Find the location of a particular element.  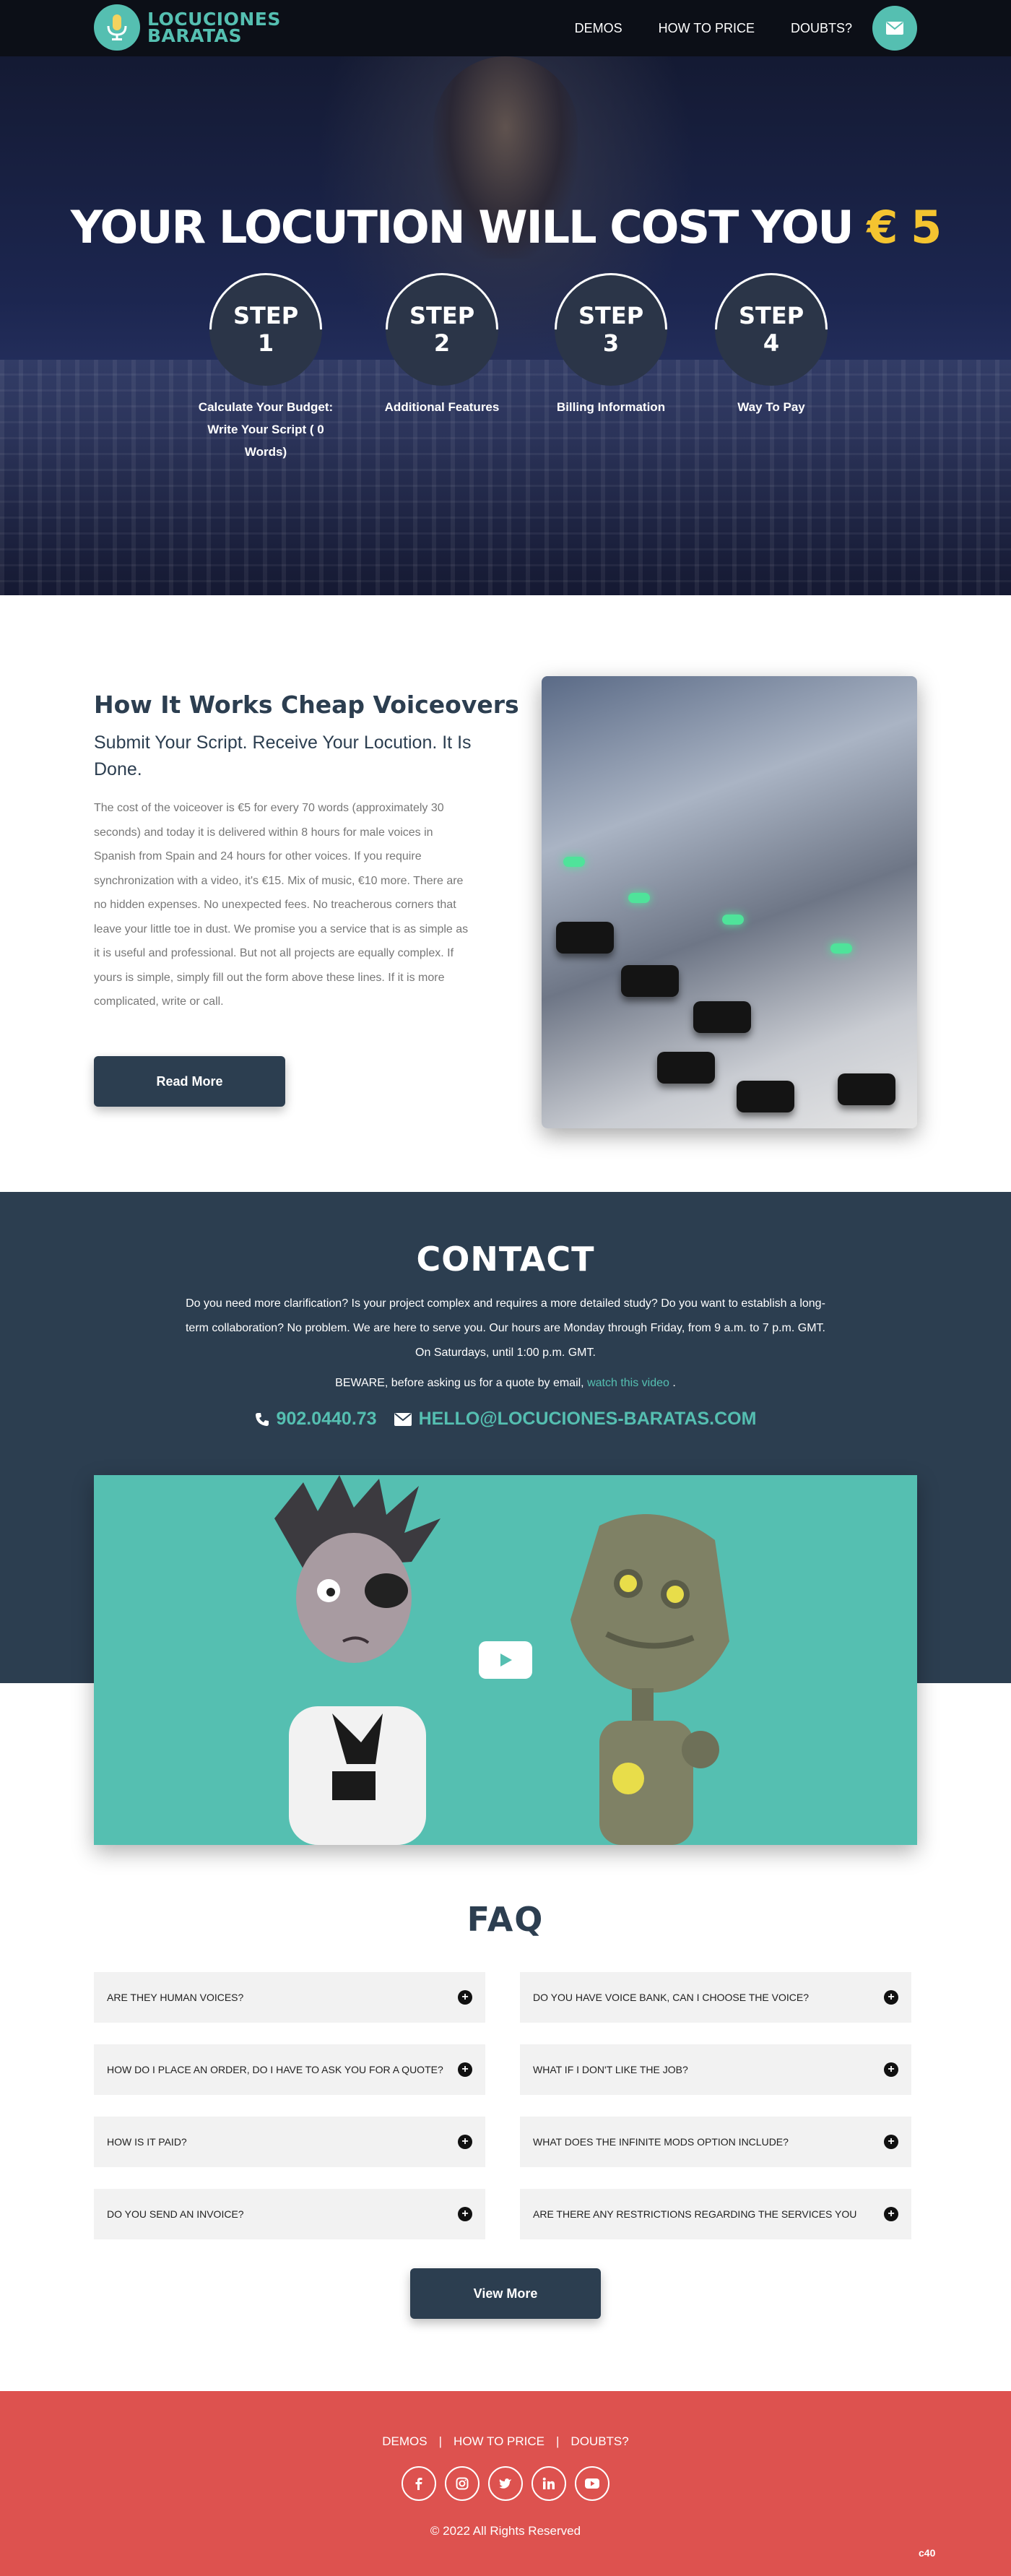

footer-nav: DEMOS | HOW TO PRICE | DOUBTS? is located at coordinates (506, 2442).